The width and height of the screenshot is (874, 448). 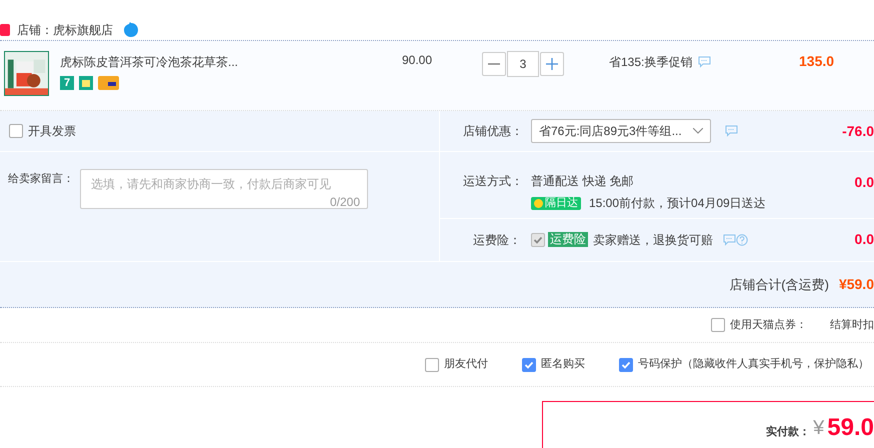 What do you see at coordinates (852, 325) in the screenshot?
I see `points-note: 结算时扣` at bounding box center [852, 325].